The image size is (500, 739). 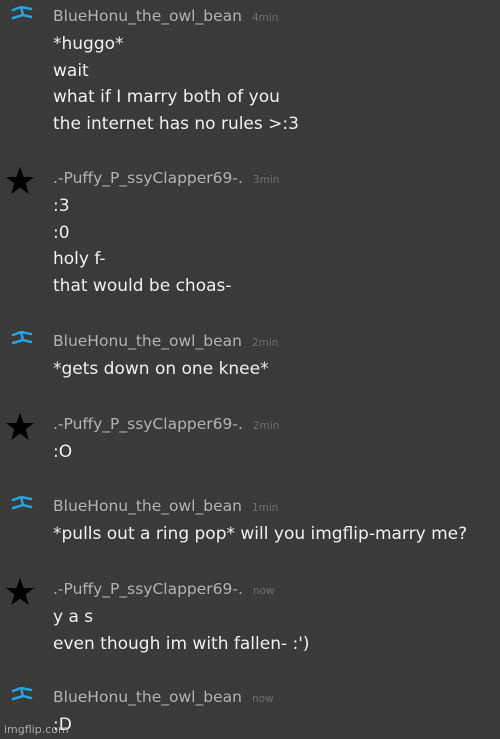 What do you see at coordinates (181, 643) in the screenshot?
I see `message-line: even though im with fallen- :')` at bounding box center [181, 643].